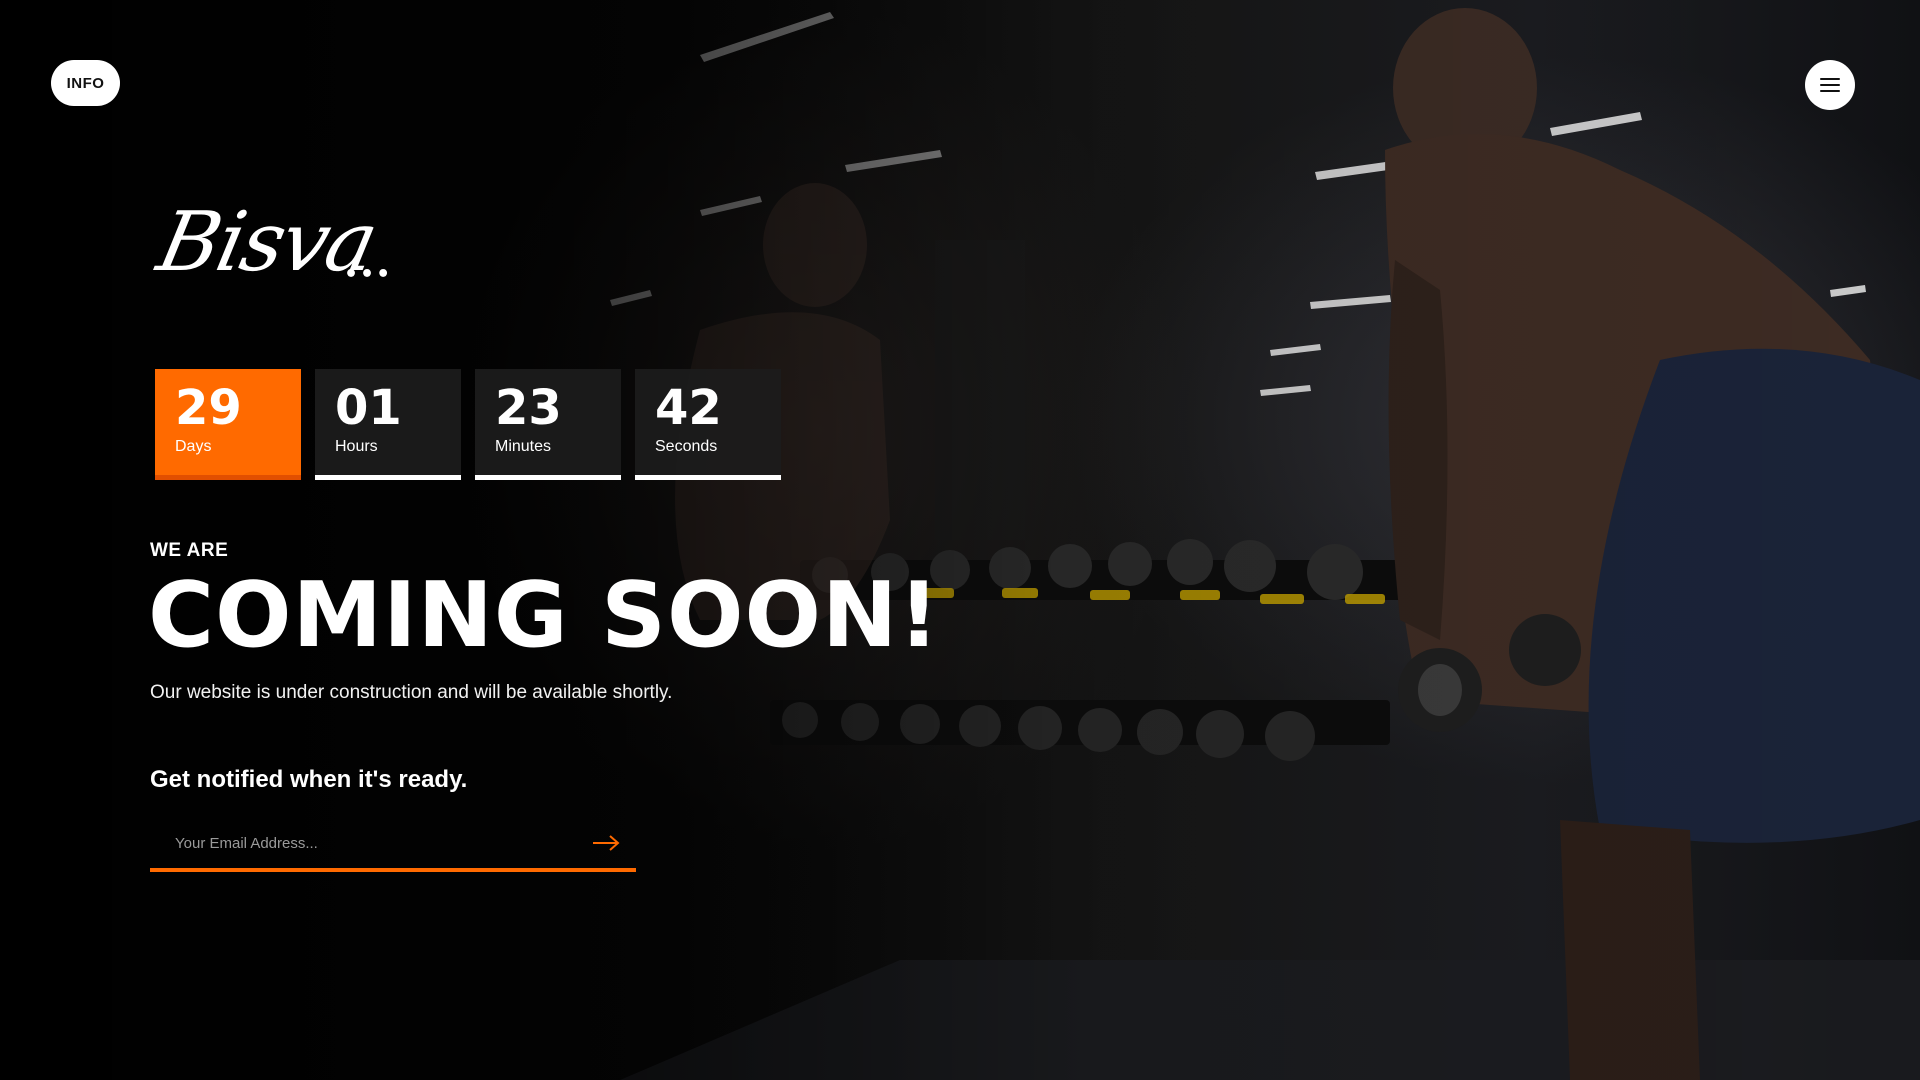 This screenshot has height=1080, width=1920. I want to click on subscribe-submit-button, so click(606, 843).